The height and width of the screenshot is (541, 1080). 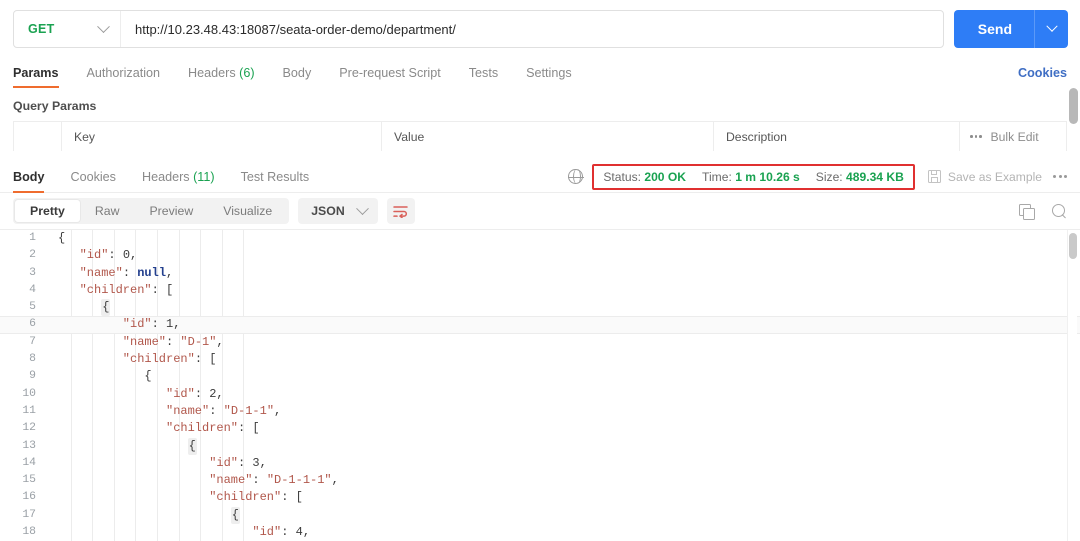 What do you see at coordinates (32, 307) in the screenshot?
I see `line-number: 5` at bounding box center [32, 307].